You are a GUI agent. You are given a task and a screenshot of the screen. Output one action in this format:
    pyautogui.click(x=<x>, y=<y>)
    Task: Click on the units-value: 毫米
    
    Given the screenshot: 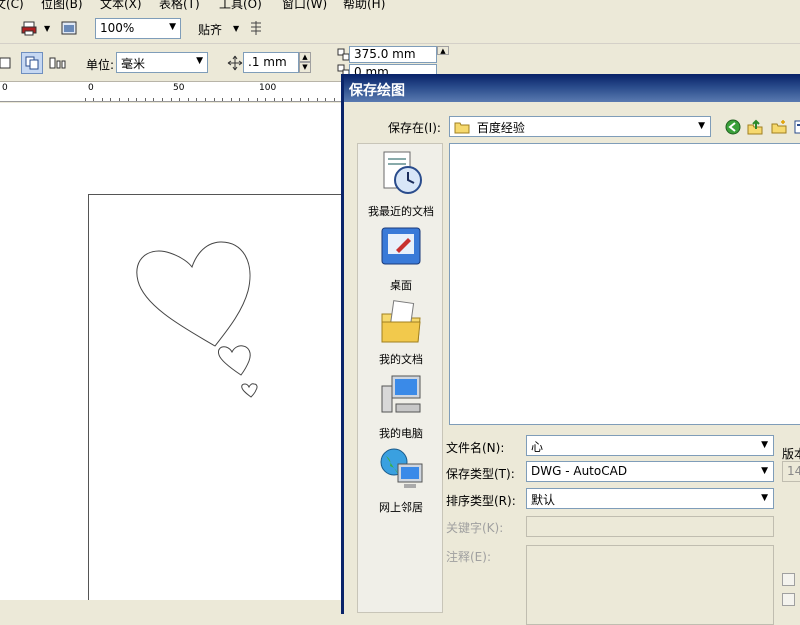 What is the action you would take?
    pyautogui.click(x=133, y=64)
    